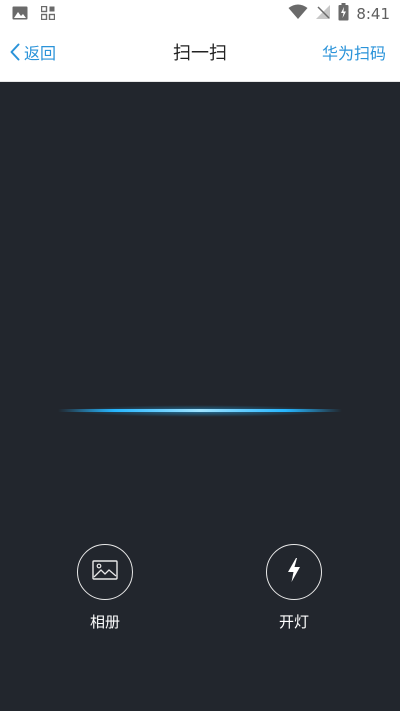 The width and height of the screenshot is (400, 711). What do you see at coordinates (104, 622) in the screenshot?
I see `album-label: 相册` at bounding box center [104, 622].